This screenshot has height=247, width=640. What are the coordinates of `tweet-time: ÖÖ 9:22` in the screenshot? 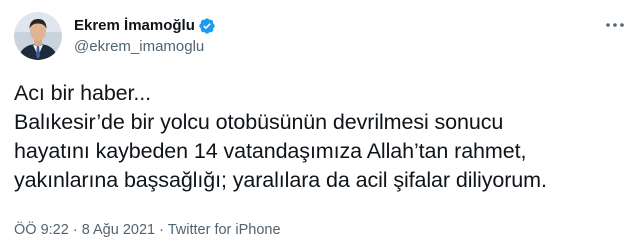 It's located at (41, 230).